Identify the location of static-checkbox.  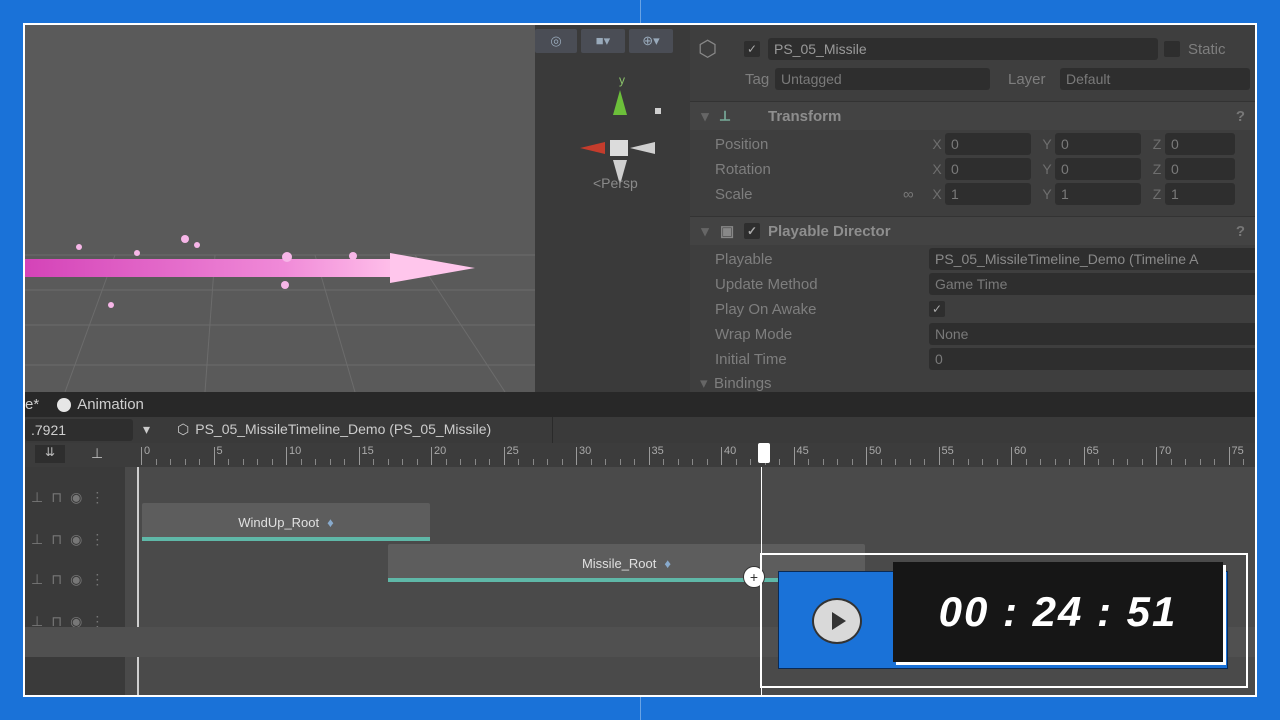
(1172, 49).